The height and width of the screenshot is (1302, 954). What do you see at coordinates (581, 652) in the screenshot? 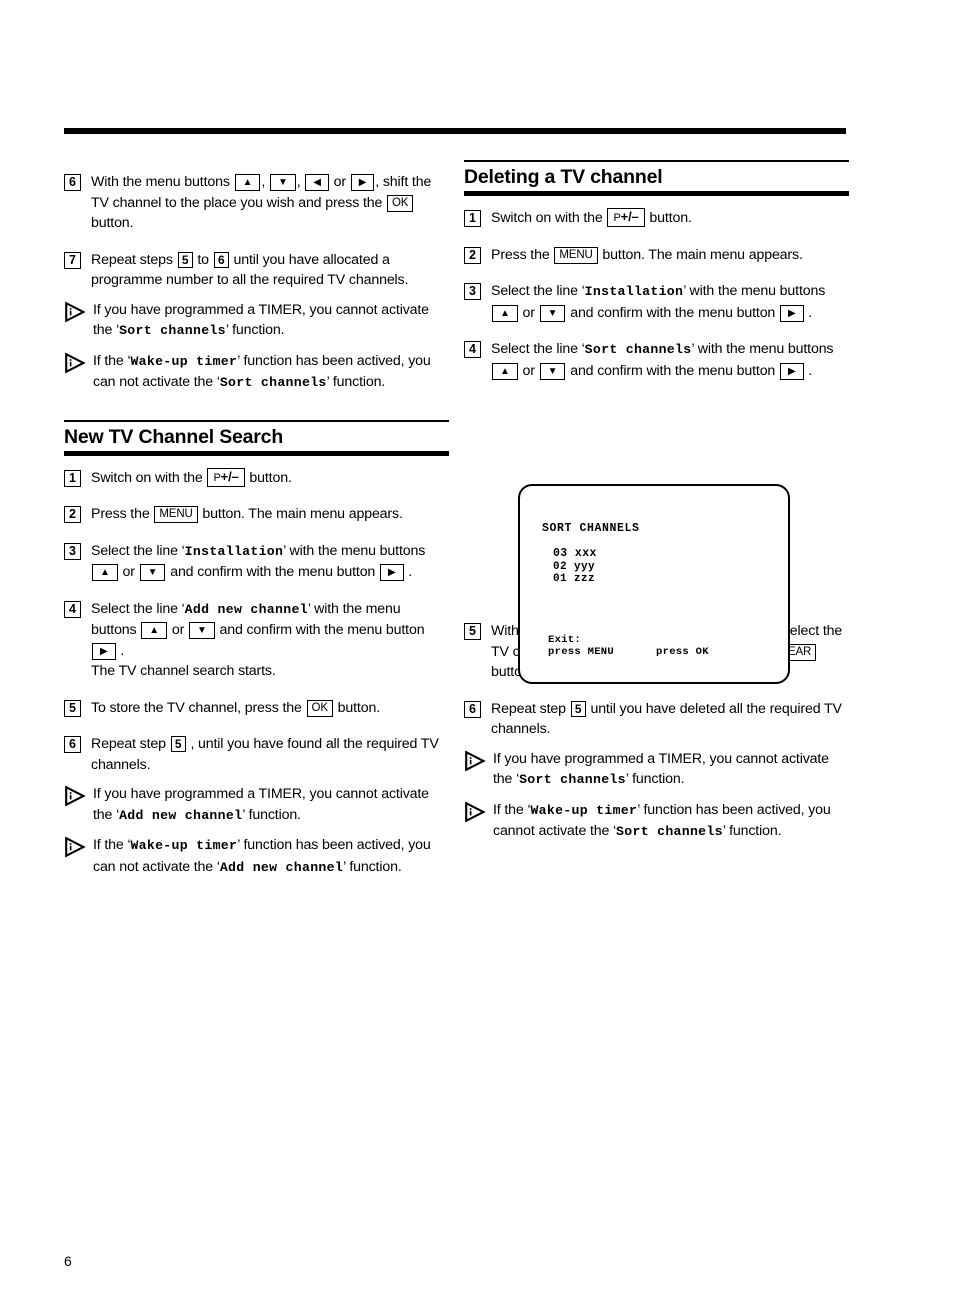
I see `tv-exit-left: press MENU` at bounding box center [581, 652].